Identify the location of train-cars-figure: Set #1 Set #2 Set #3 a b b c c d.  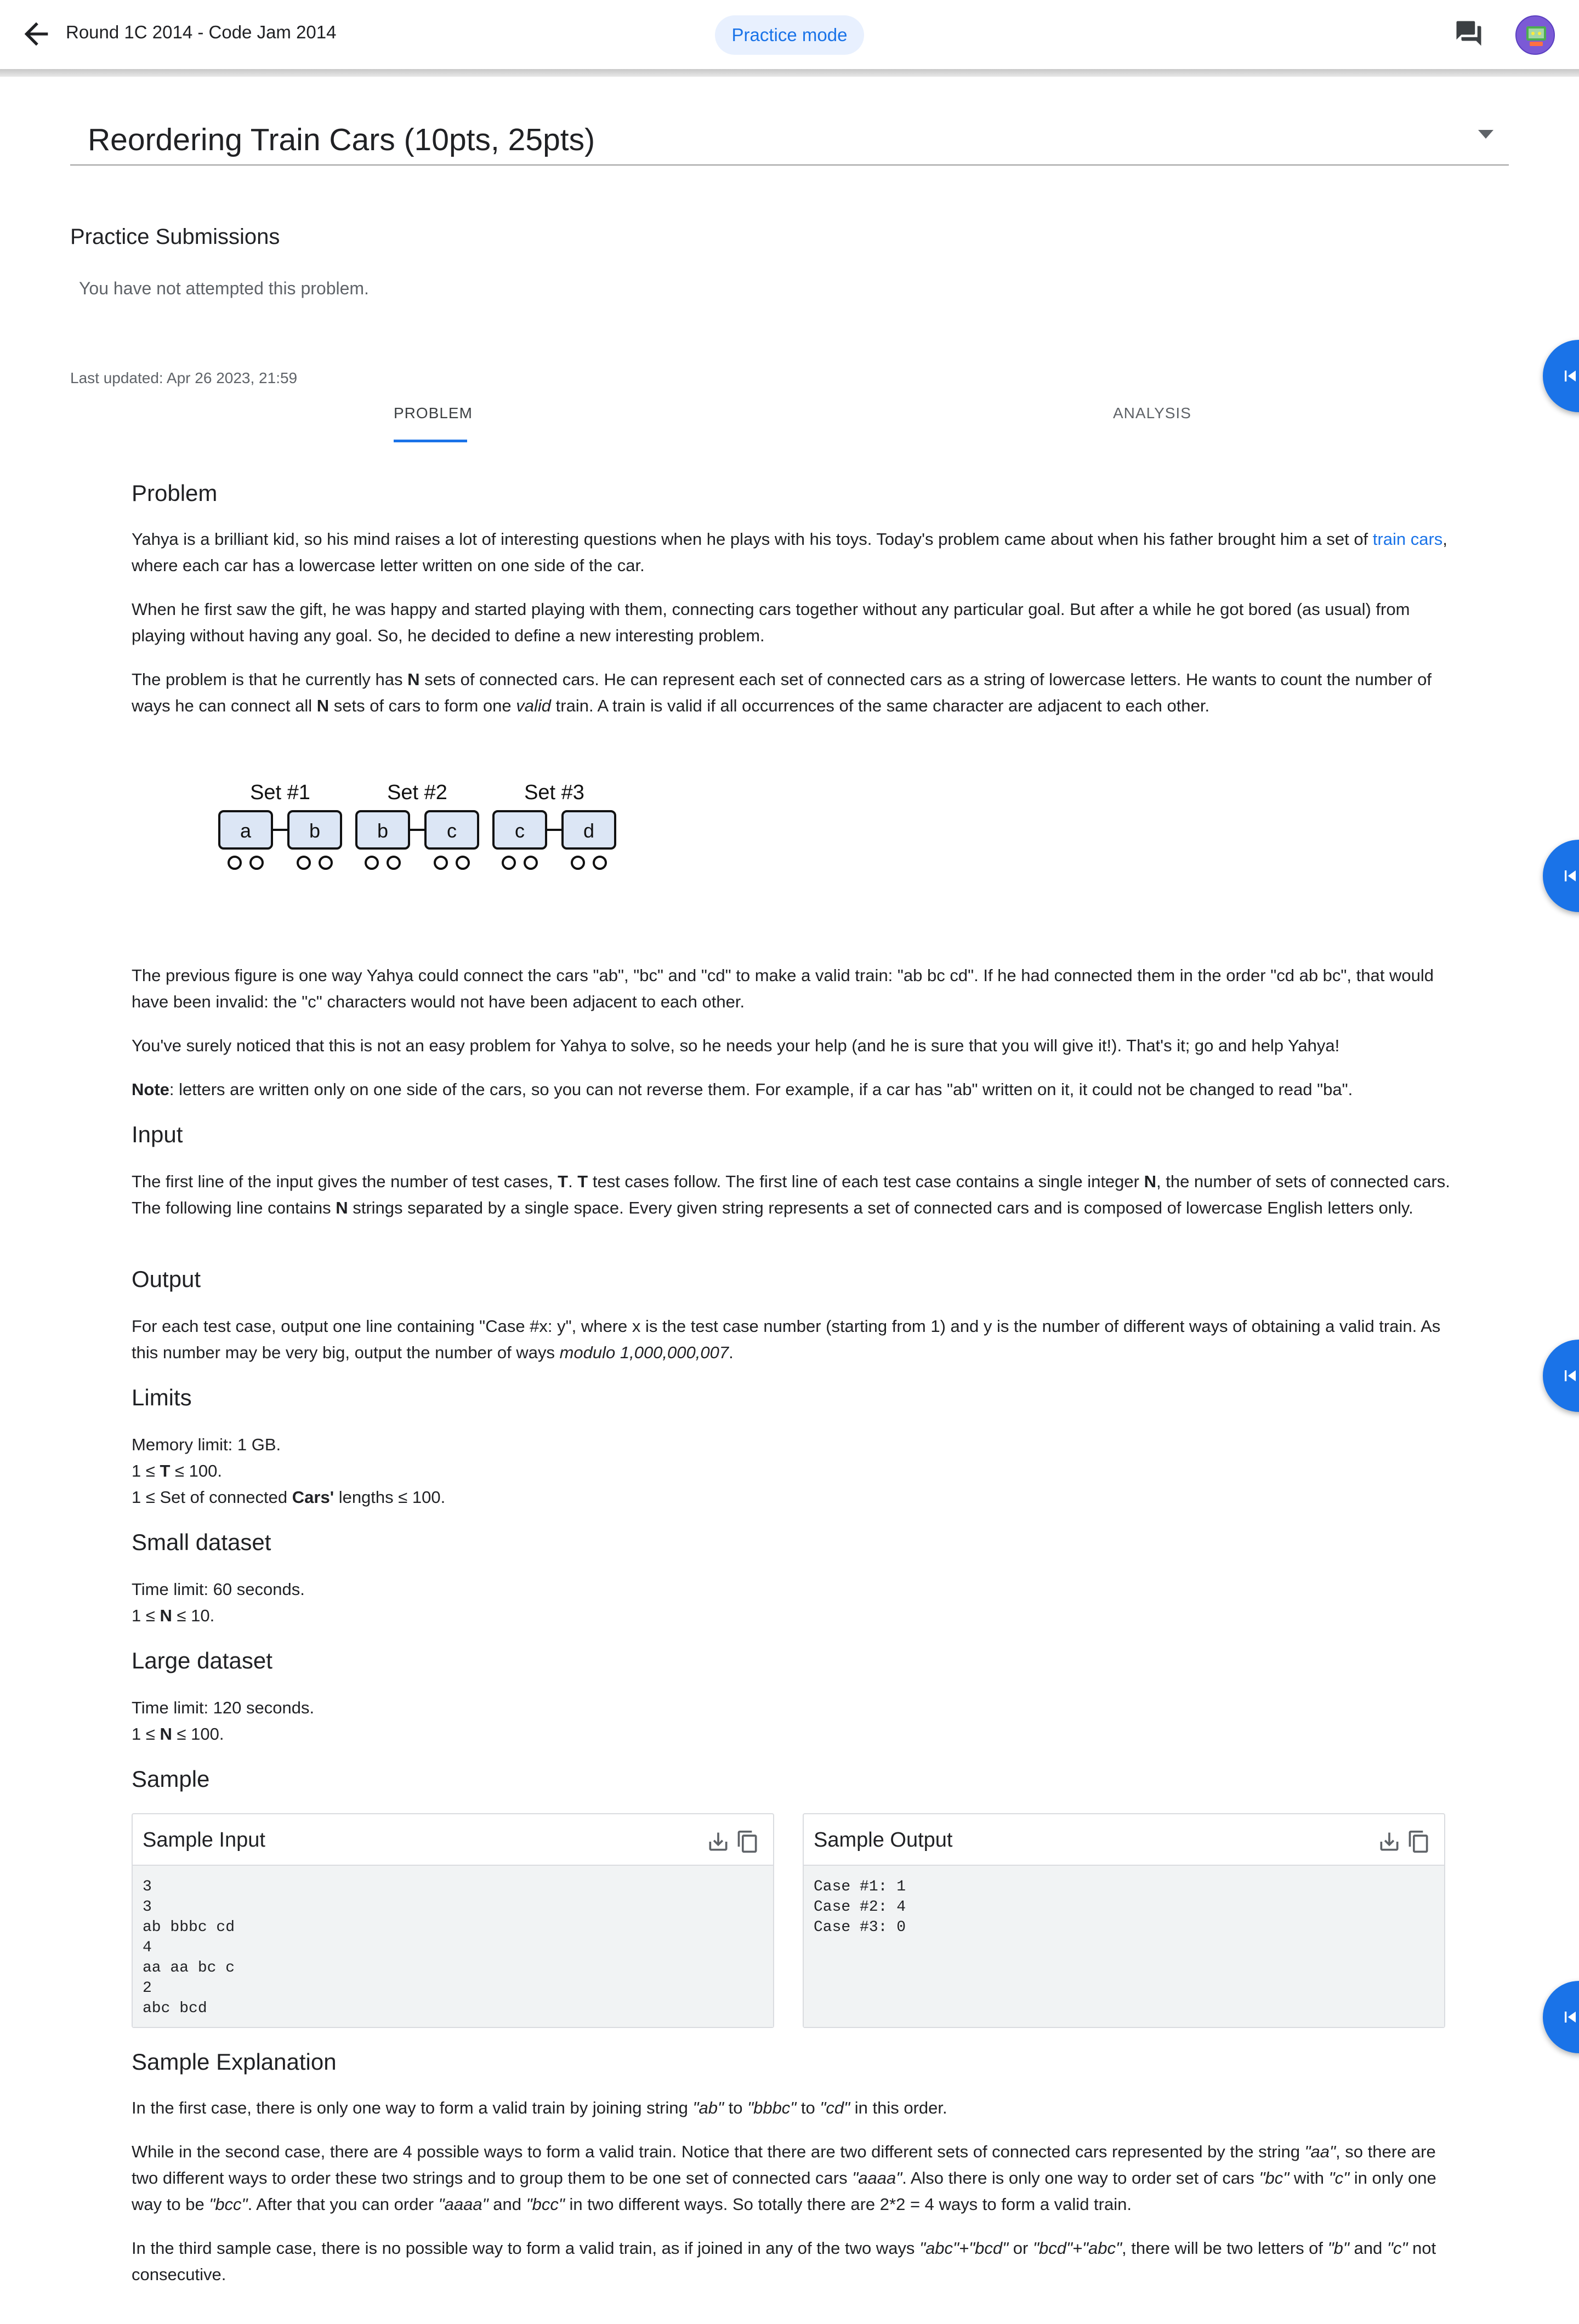
(417, 826).